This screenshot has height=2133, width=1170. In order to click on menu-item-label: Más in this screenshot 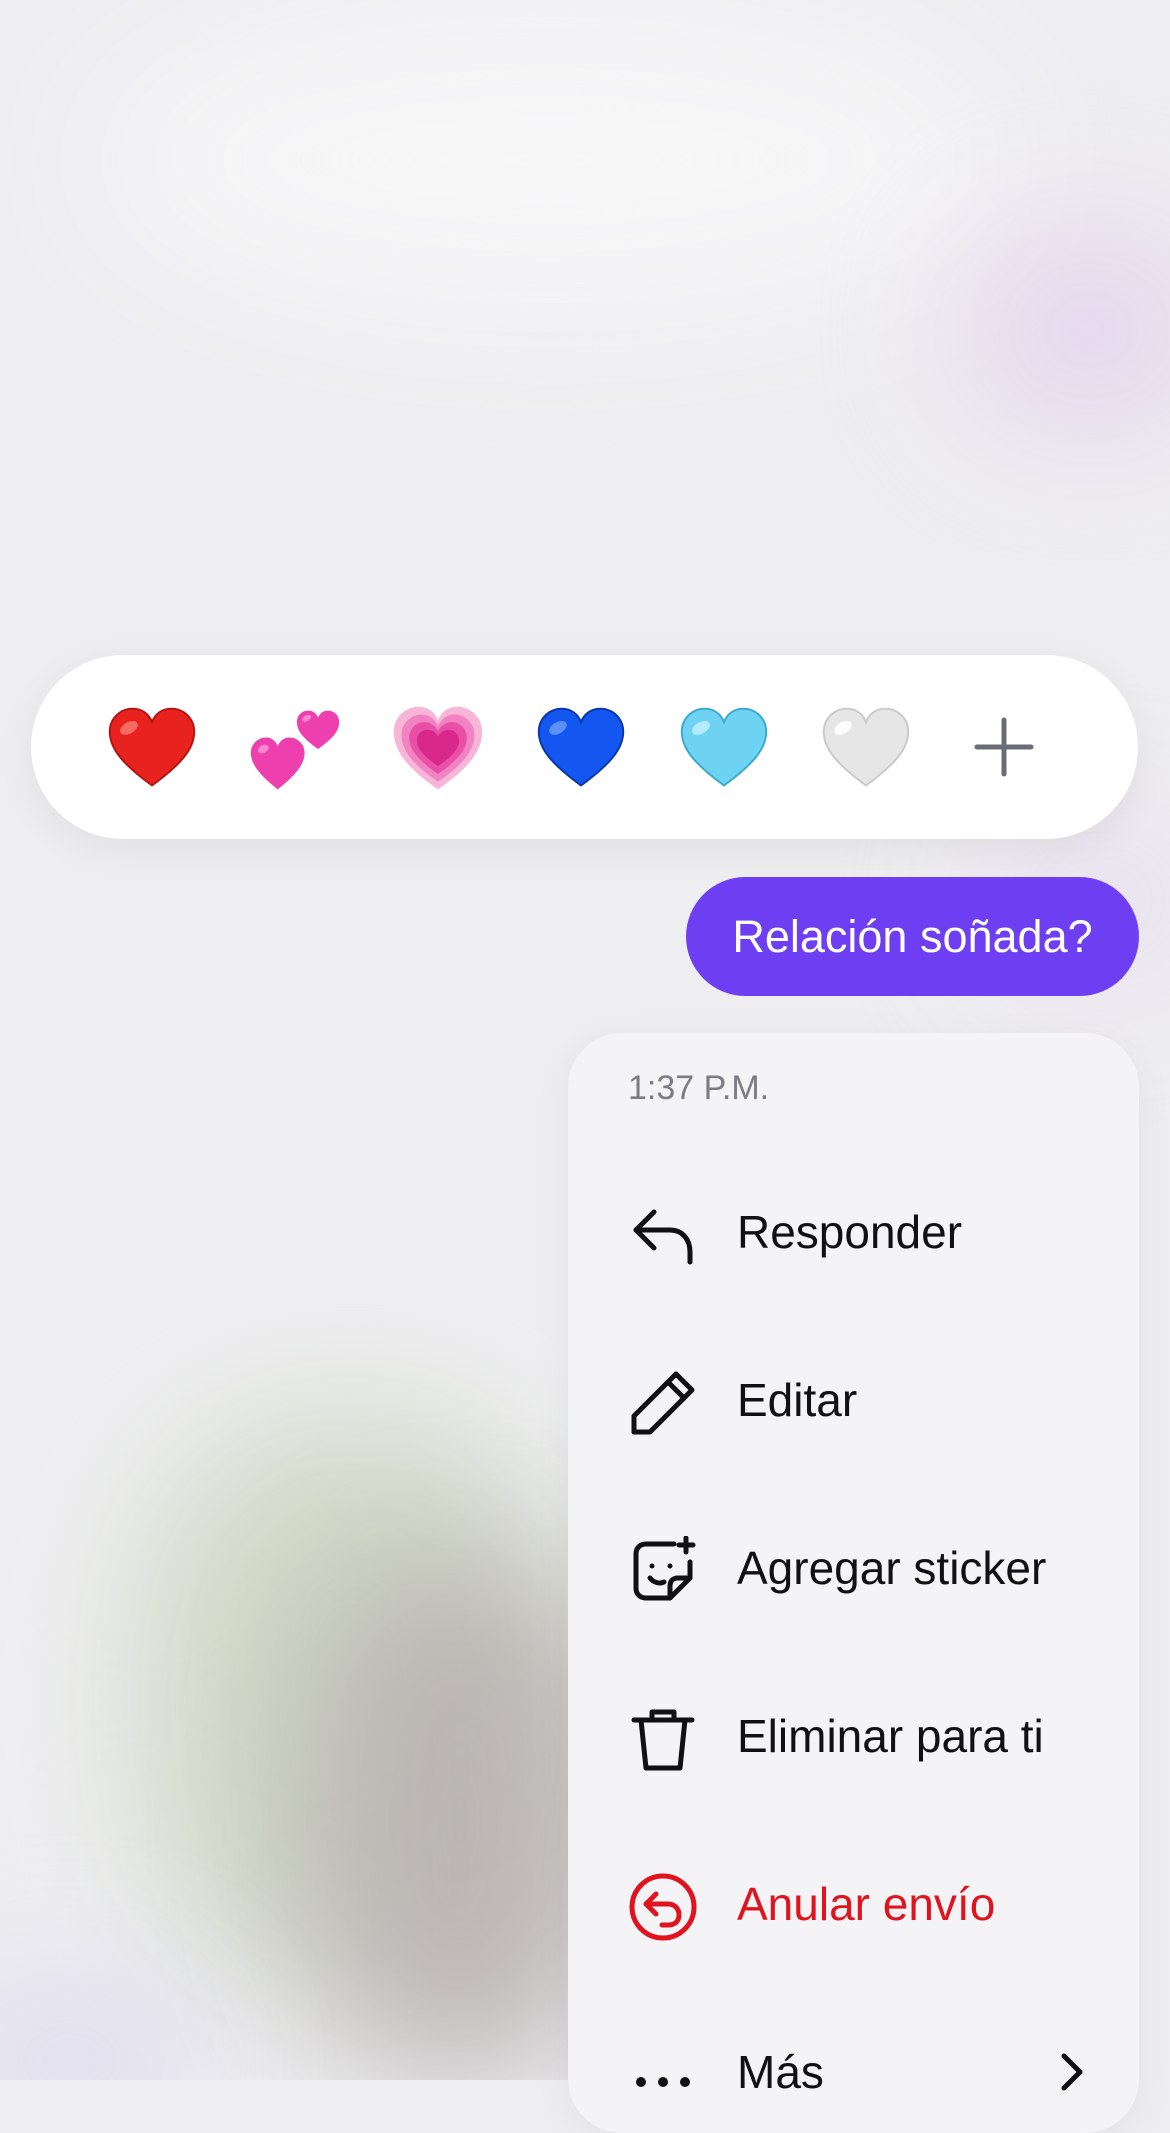, I will do `click(780, 2072)`.